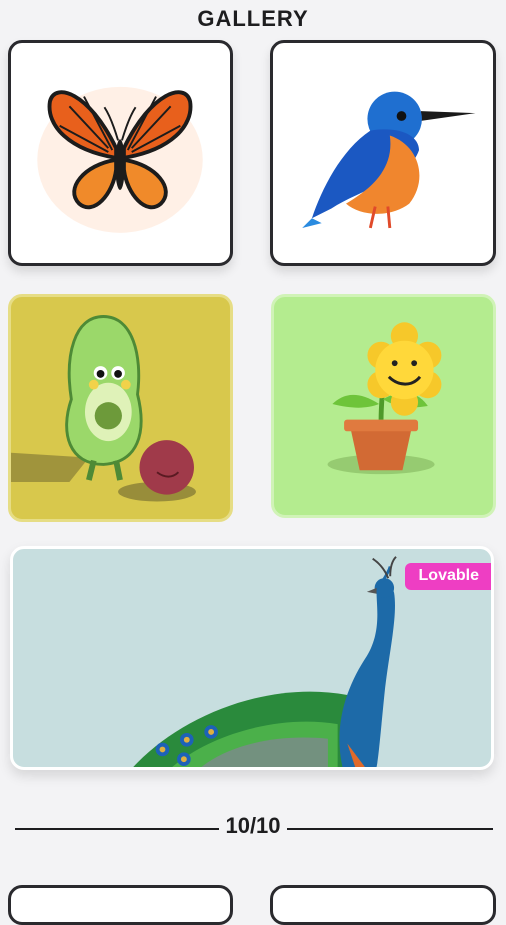 Image resolution: width=506 pixels, height=925 pixels. I want to click on gallery-card-avocado, so click(120, 408).